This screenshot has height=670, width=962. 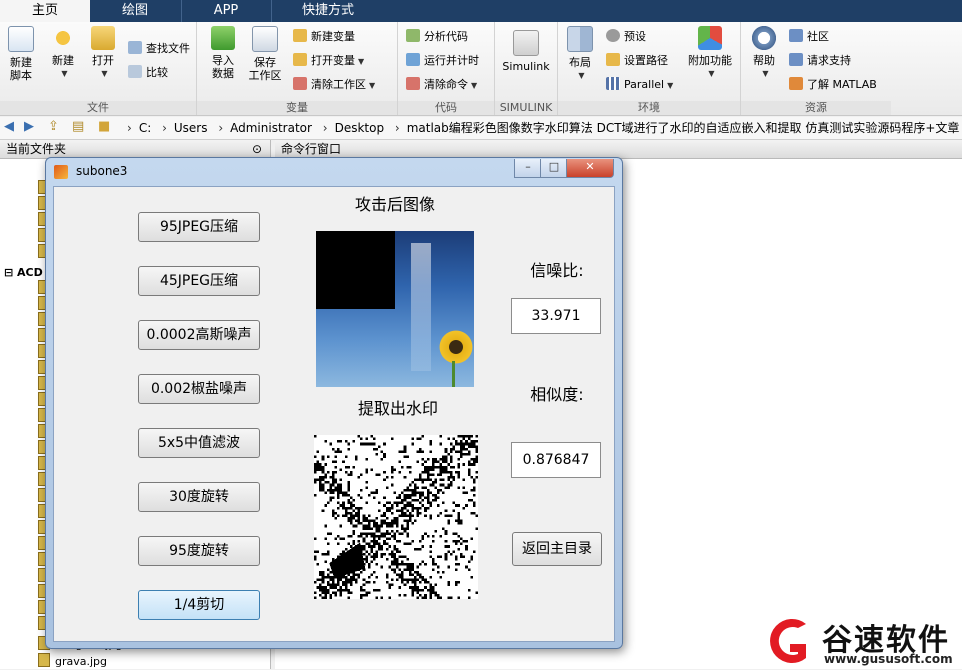 I want to click on jpeg95-button: 95JPEG压缩, so click(x=199, y=227).